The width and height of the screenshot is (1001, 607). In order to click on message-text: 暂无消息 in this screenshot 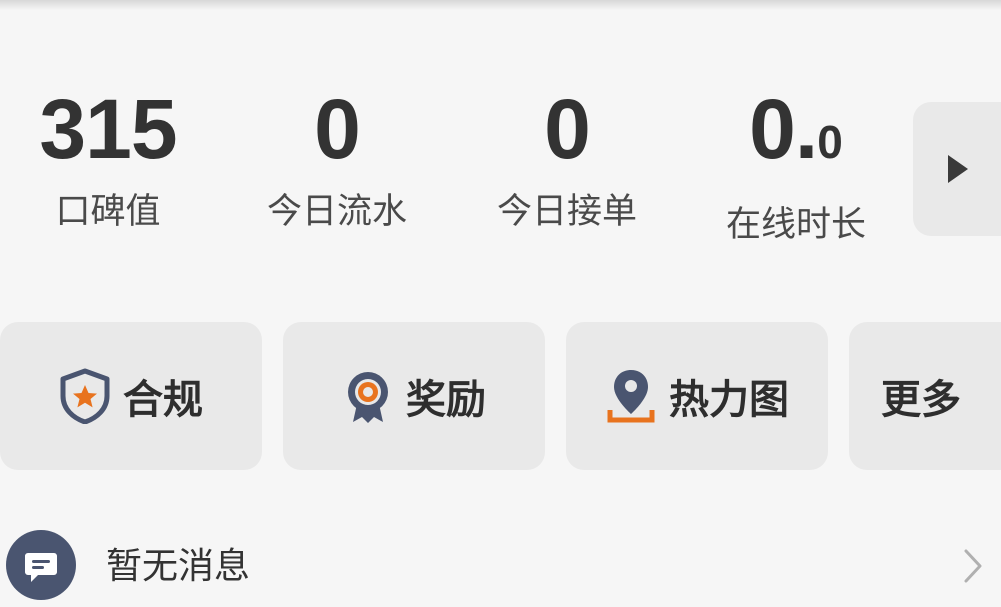, I will do `click(178, 566)`.